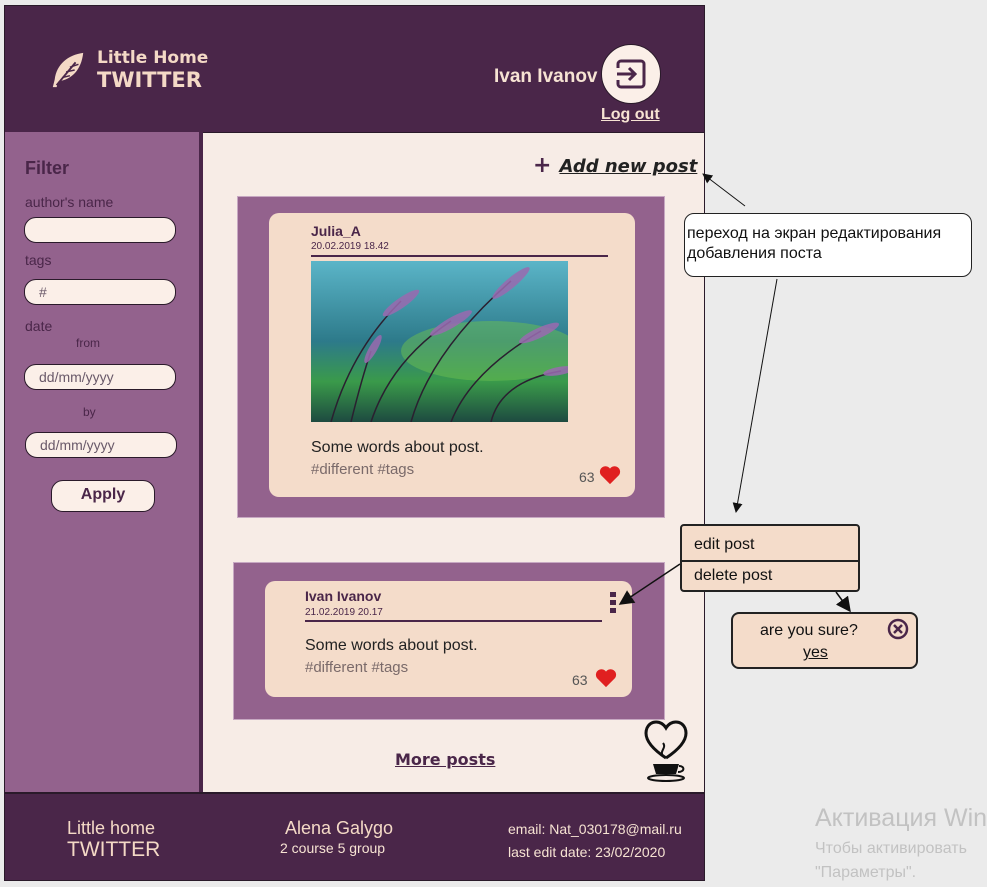  What do you see at coordinates (770, 558) in the screenshot?
I see `post-options-menu: edit post delete post` at bounding box center [770, 558].